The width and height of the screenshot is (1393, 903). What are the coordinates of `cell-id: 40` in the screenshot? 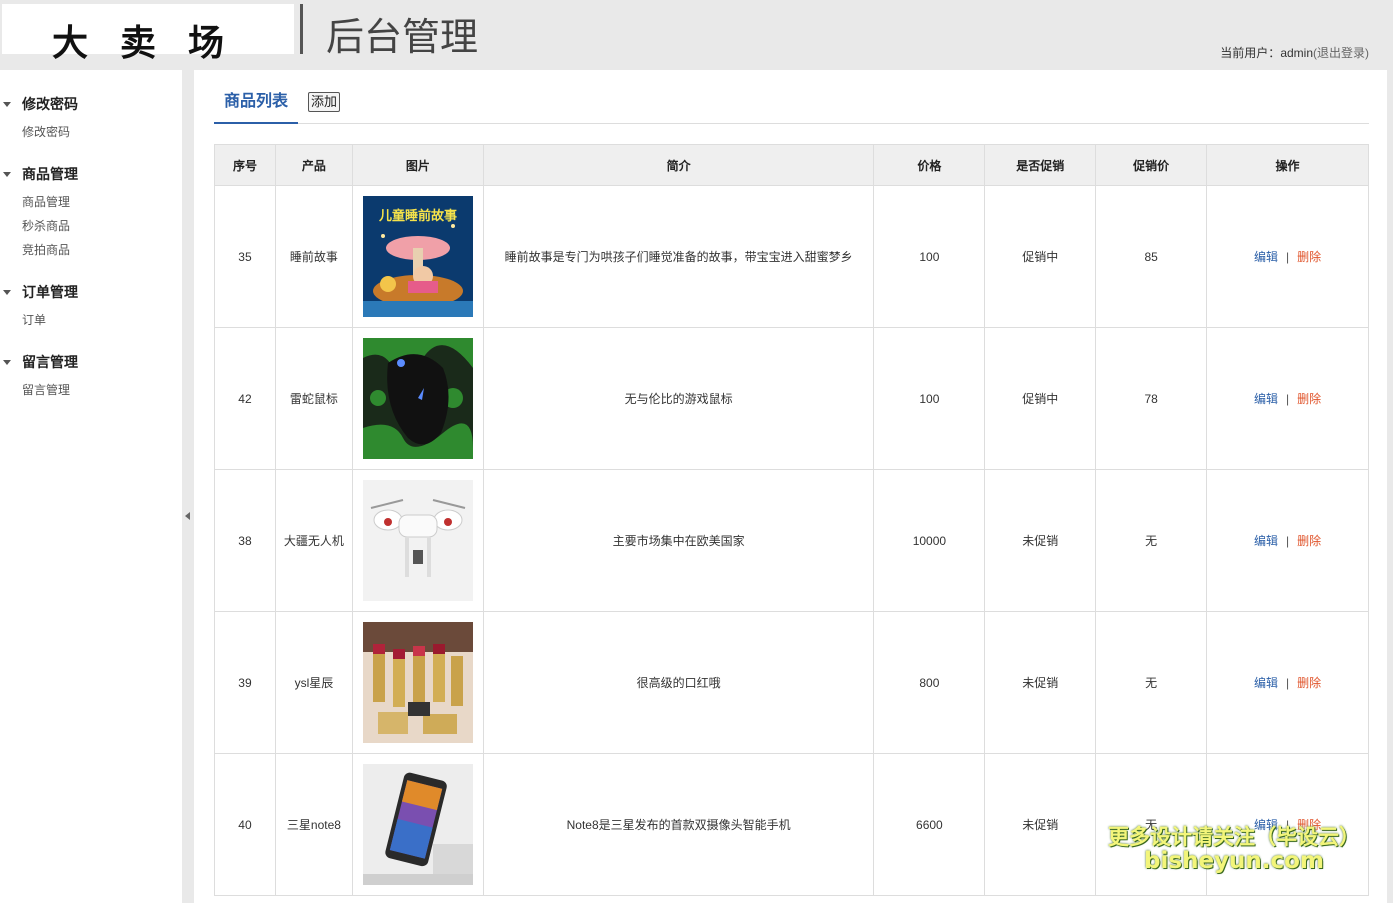 It's located at (245, 825).